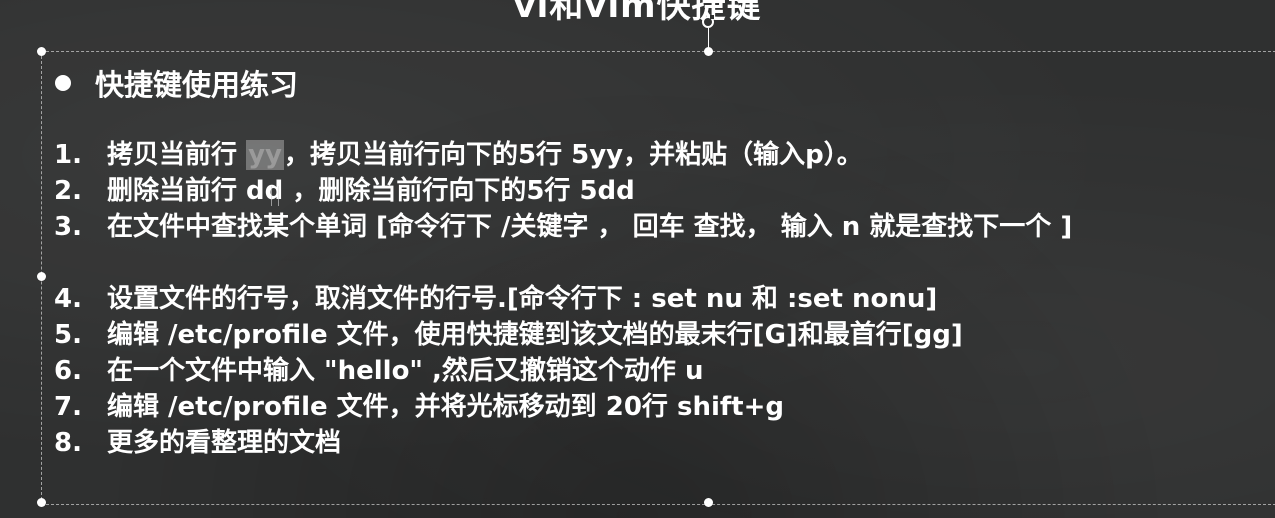  Describe the element at coordinates (371, 191) in the screenshot. I see `list-item-text: 删除当前行 dd ，删除当前行向下的5行 5dd` at that location.